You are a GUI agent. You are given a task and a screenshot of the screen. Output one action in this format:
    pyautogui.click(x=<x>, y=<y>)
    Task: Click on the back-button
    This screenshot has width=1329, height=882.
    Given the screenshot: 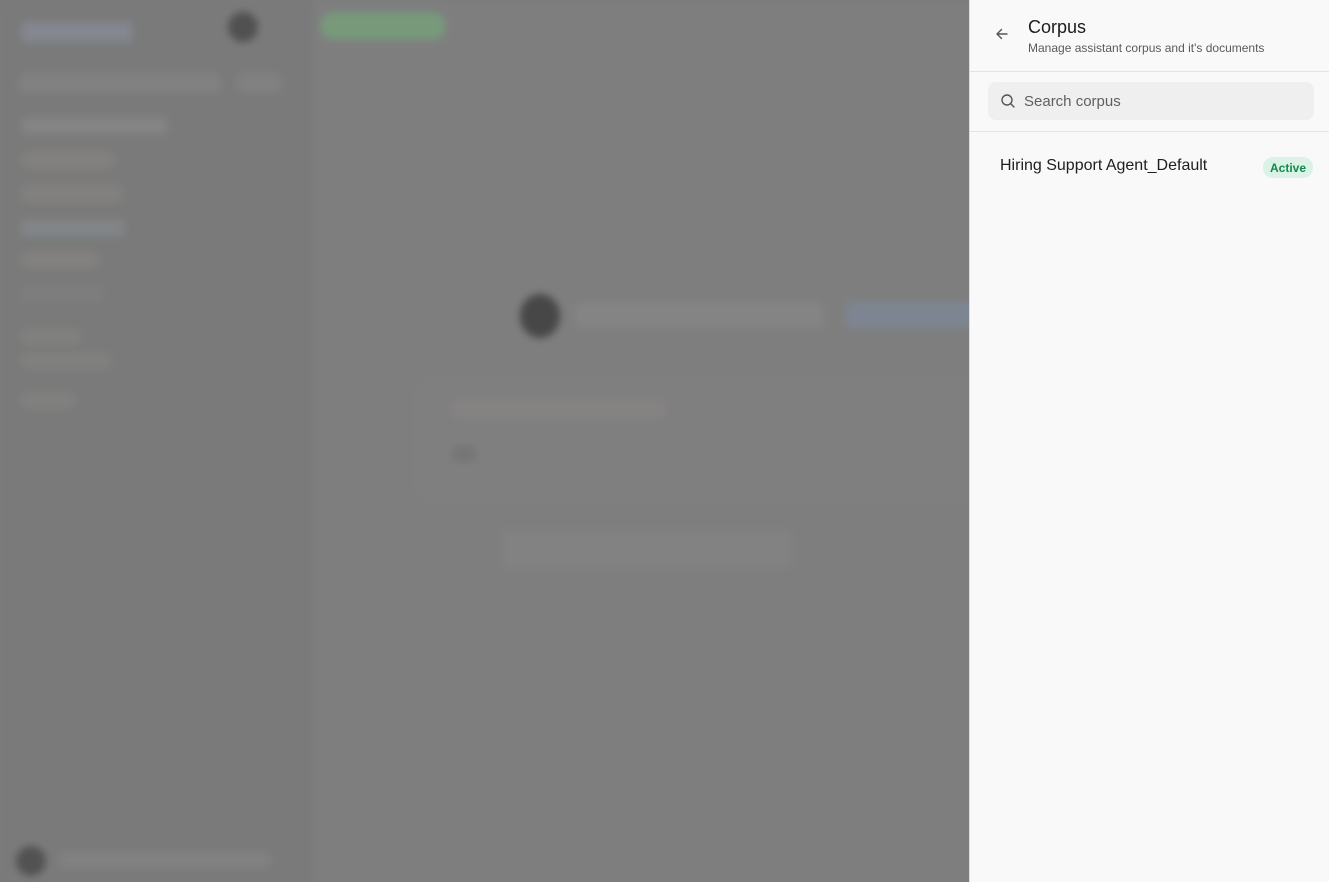 What is the action you would take?
    pyautogui.click(x=1002, y=36)
    